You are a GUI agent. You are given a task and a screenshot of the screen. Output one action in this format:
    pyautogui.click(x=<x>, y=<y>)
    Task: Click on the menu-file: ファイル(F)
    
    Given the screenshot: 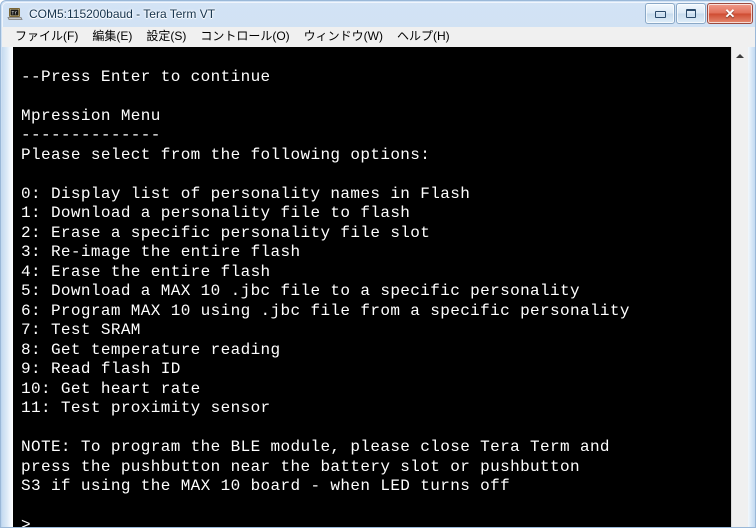 What is the action you would take?
    pyautogui.click(x=46, y=37)
    